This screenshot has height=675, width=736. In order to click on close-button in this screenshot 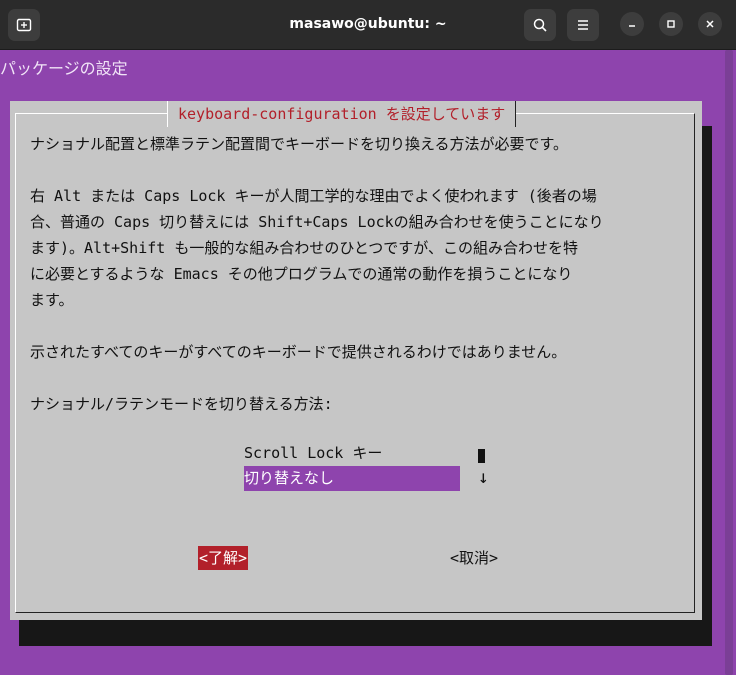, I will do `click(710, 24)`.